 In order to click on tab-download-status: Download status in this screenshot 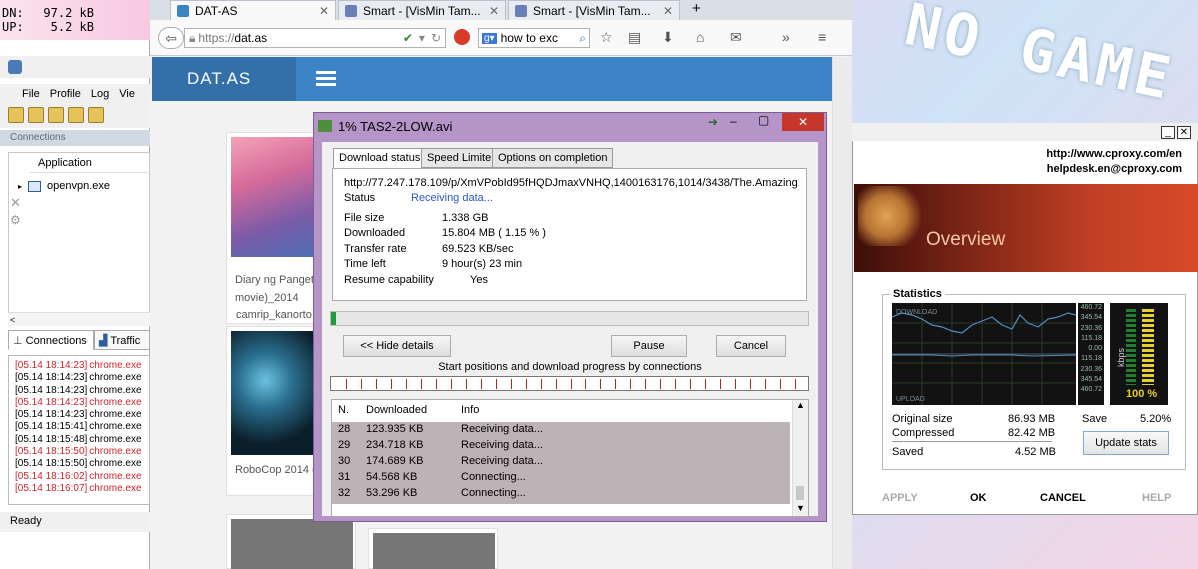, I will do `click(380, 159)`.